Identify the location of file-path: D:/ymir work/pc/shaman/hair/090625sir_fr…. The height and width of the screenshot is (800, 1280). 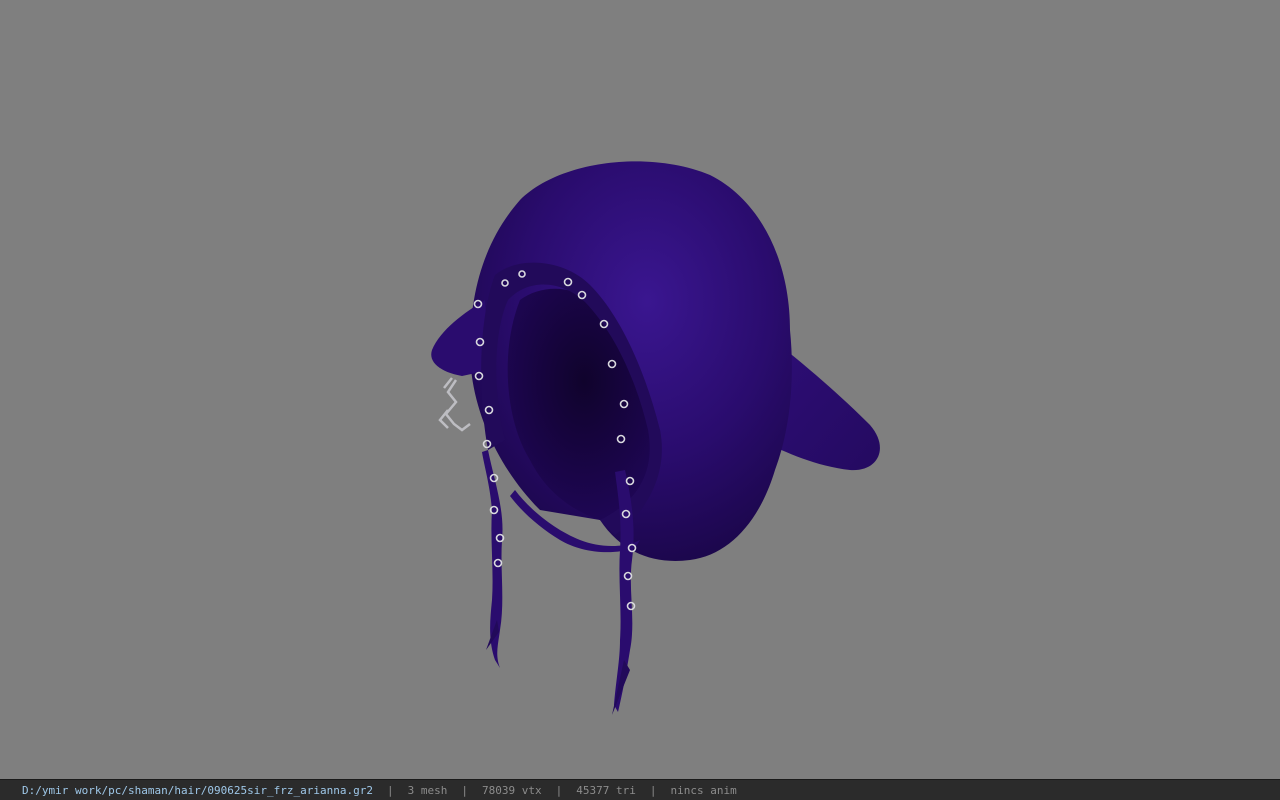
(197, 790).